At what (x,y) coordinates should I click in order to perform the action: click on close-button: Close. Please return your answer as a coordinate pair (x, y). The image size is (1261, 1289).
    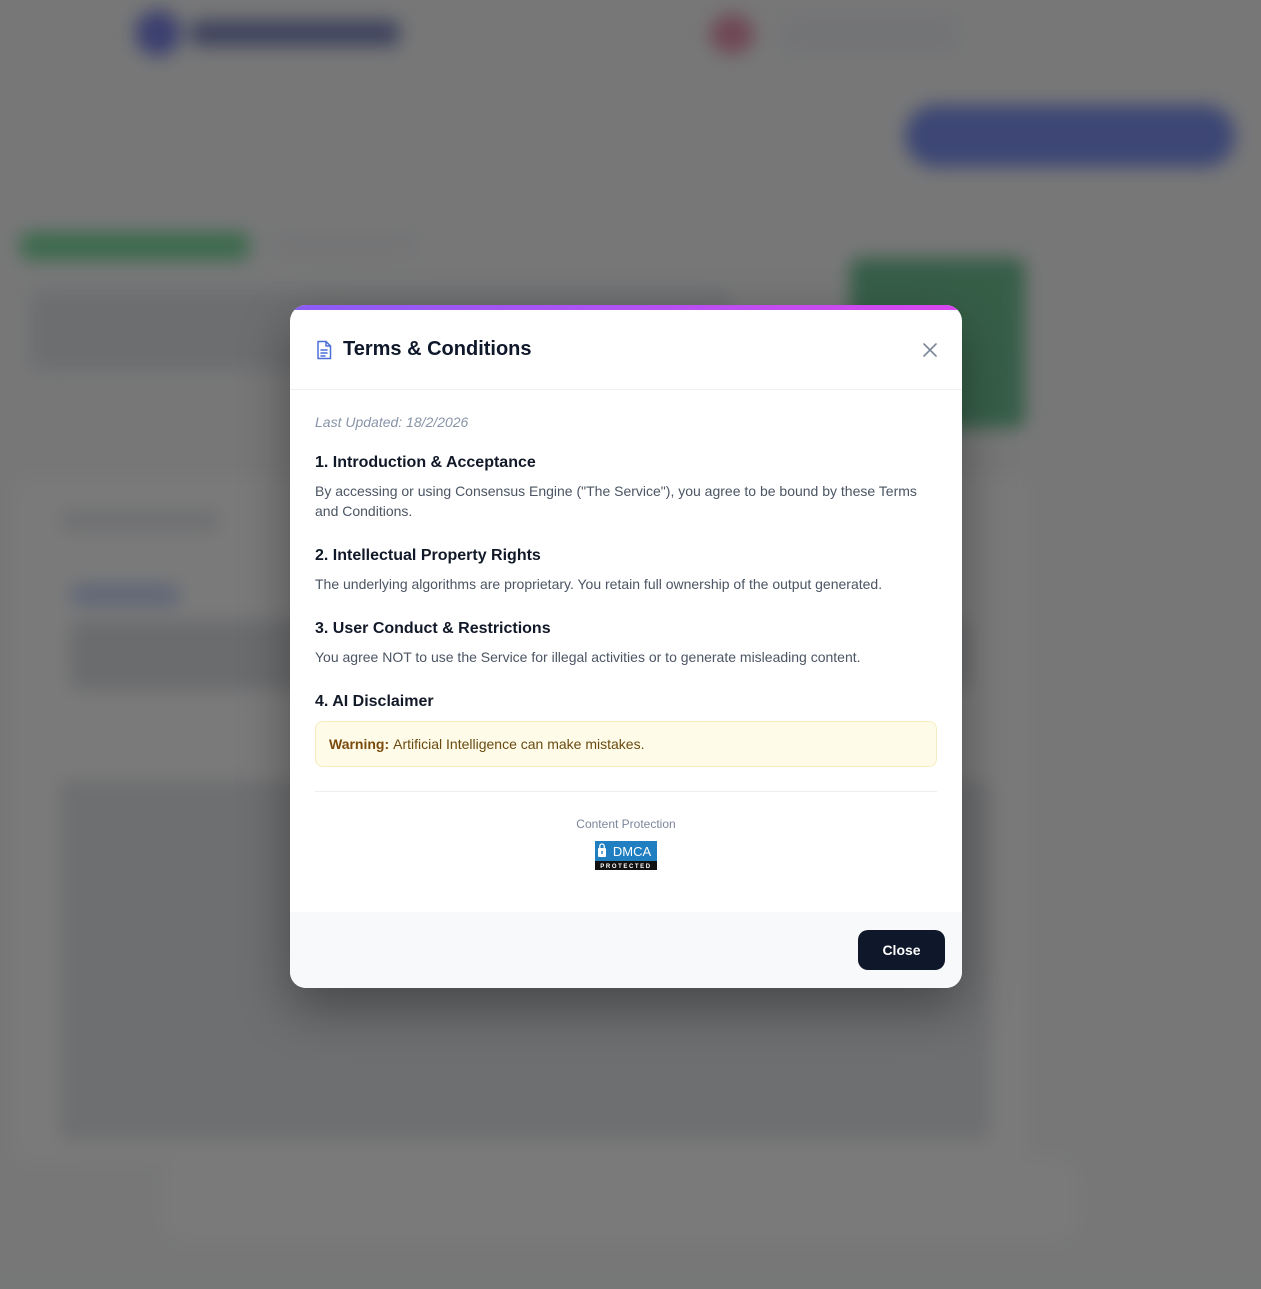
    Looking at the image, I should click on (901, 950).